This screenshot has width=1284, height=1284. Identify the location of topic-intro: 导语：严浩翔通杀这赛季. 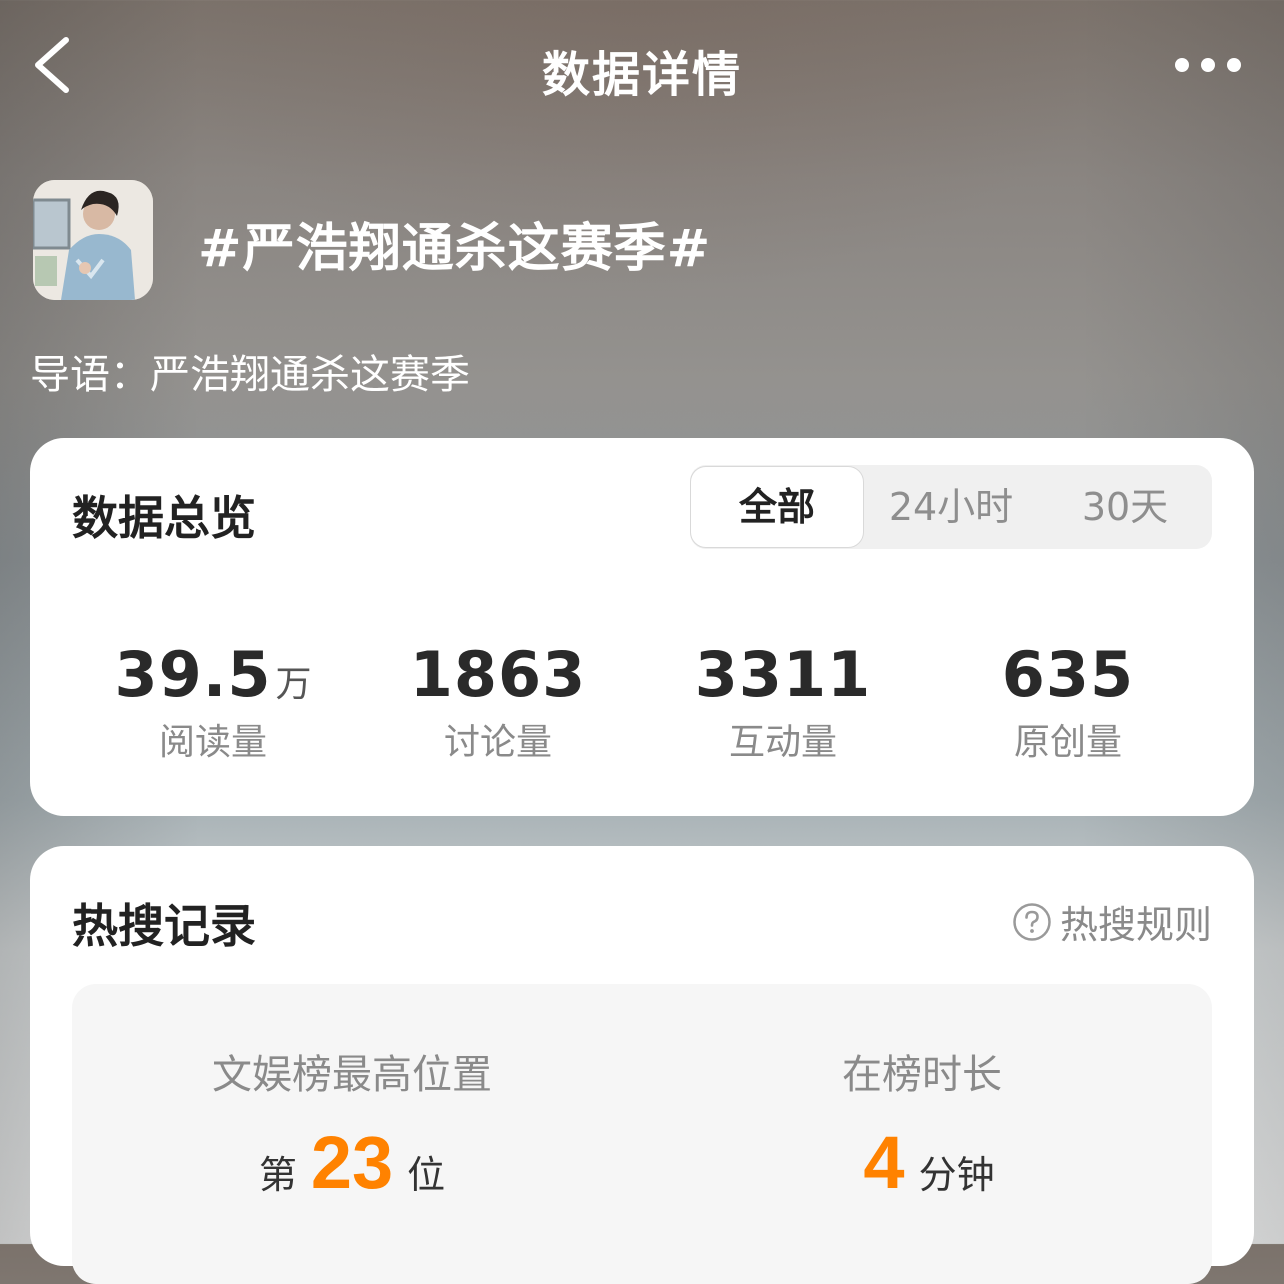
(250, 375).